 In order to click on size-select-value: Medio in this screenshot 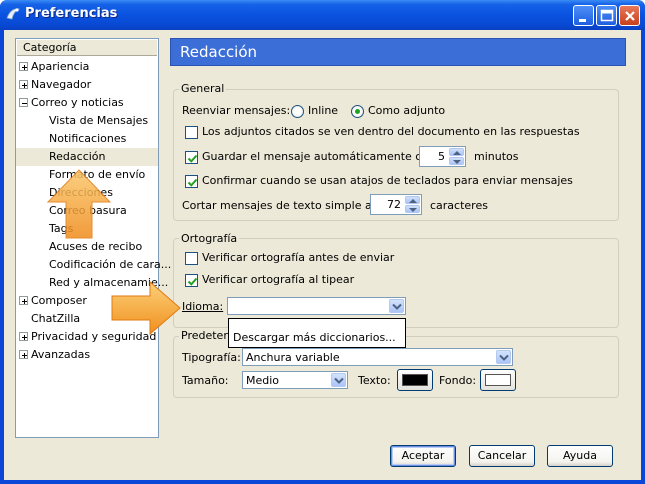, I will do `click(263, 380)`.